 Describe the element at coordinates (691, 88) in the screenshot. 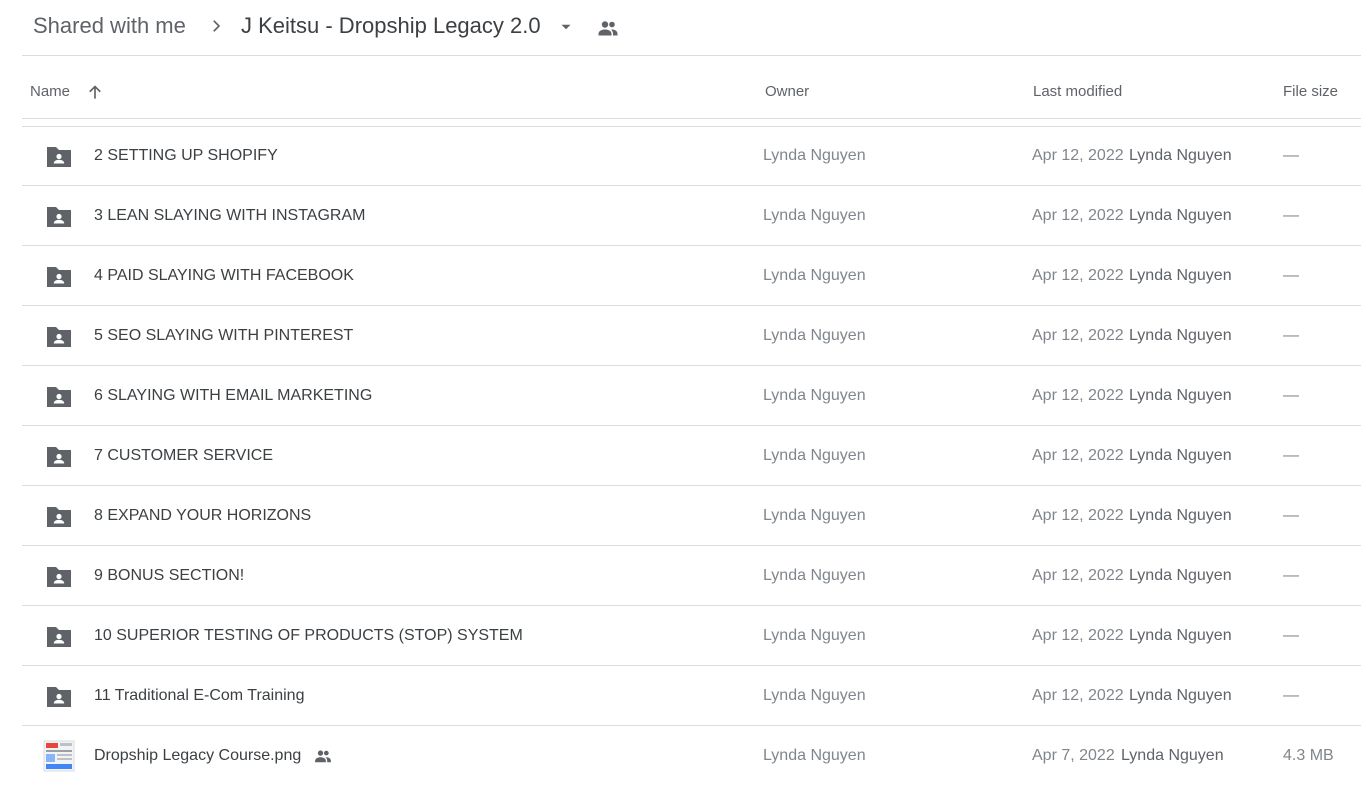

I see `column-headers: Name Owner Last modified File size` at that location.